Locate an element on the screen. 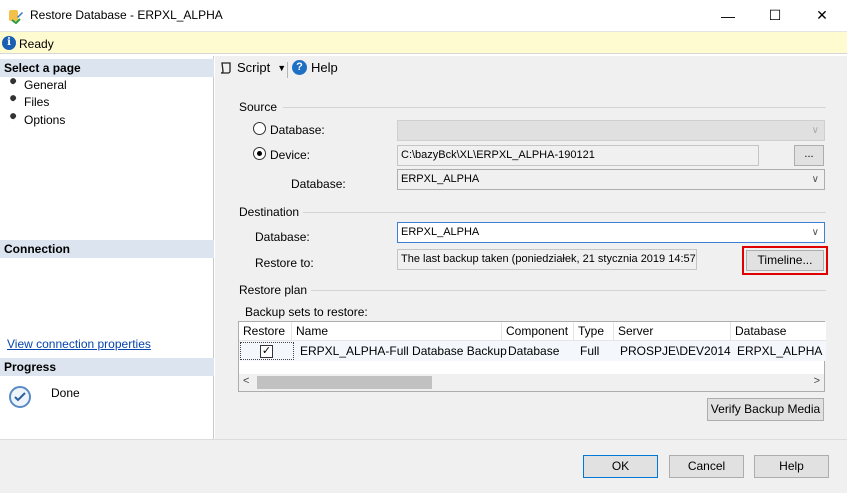 Image resolution: width=847 pixels, height=493 pixels. page-item-options: Options is located at coordinates (35, 120).